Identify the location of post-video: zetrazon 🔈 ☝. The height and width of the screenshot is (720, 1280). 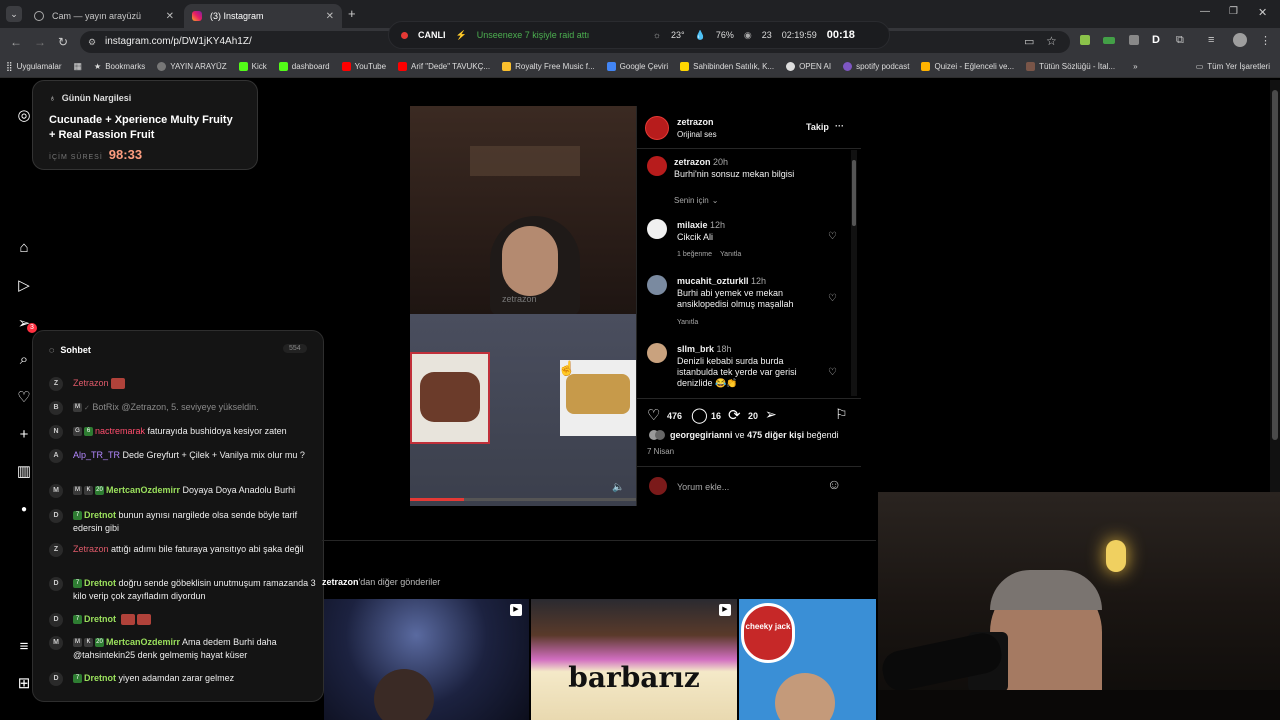
(523, 306).